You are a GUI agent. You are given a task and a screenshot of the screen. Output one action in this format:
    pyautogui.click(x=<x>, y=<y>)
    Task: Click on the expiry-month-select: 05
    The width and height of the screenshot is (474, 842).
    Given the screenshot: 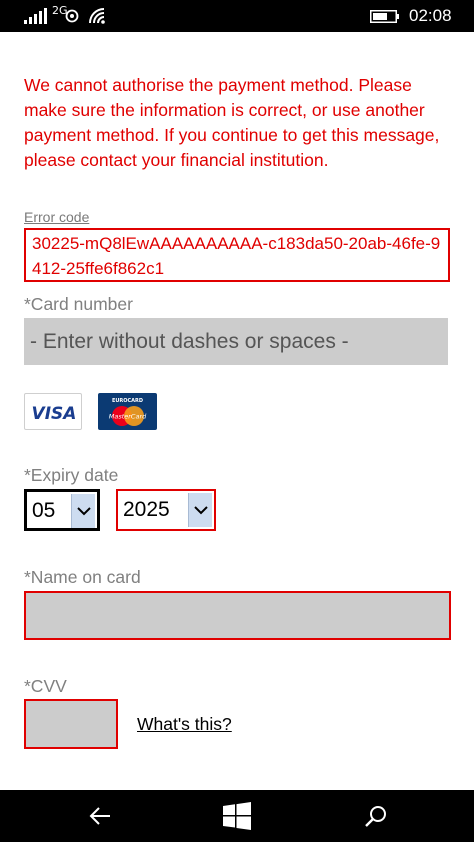 What is the action you would take?
    pyautogui.click(x=62, y=510)
    